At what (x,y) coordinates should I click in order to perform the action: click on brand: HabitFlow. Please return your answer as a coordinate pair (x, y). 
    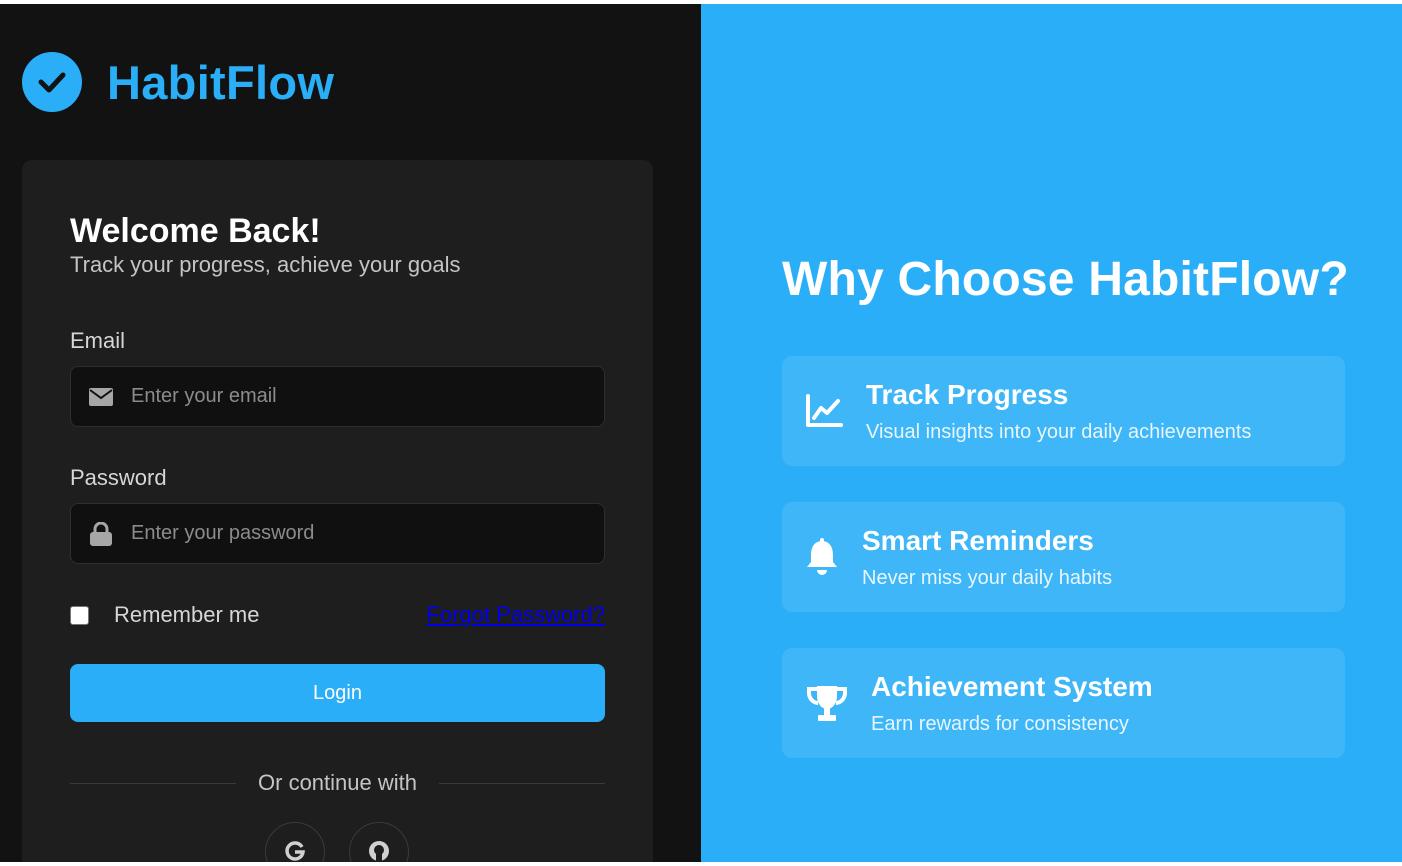
    Looking at the image, I should click on (178, 82).